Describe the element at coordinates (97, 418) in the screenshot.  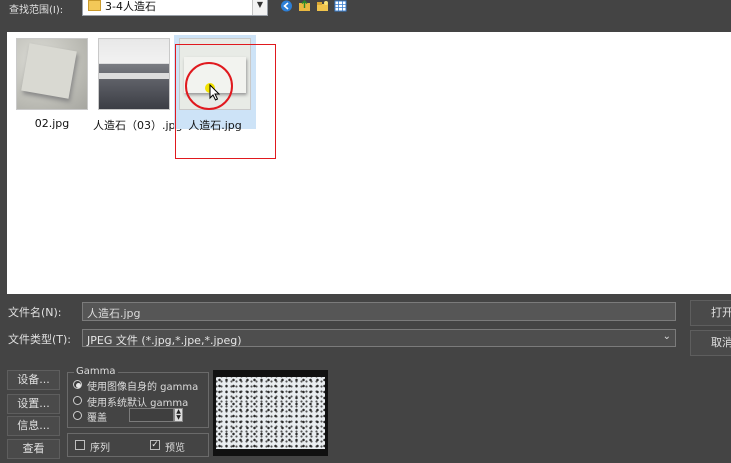
I see `gamma-option-override-label: 覆盖` at that location.